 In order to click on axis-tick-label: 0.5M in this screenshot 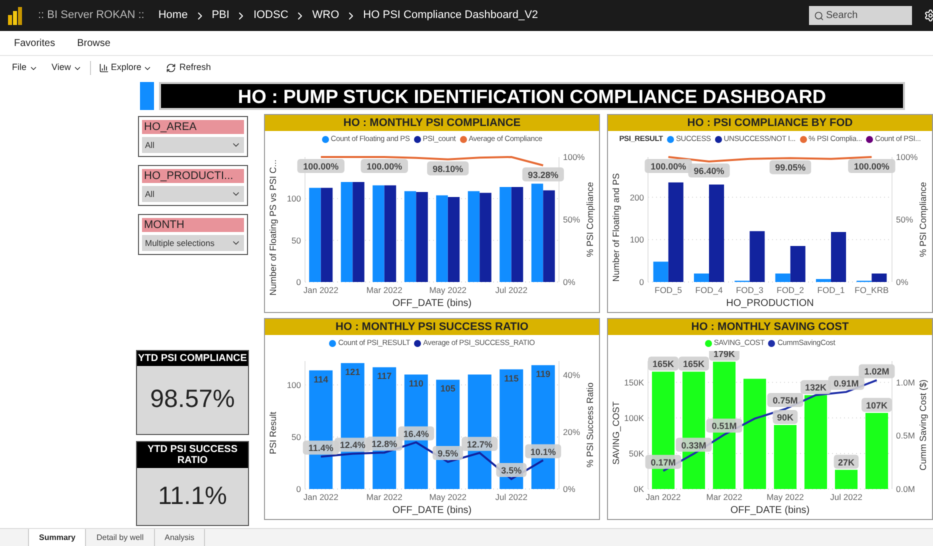, I will do `click(905, 435)`.